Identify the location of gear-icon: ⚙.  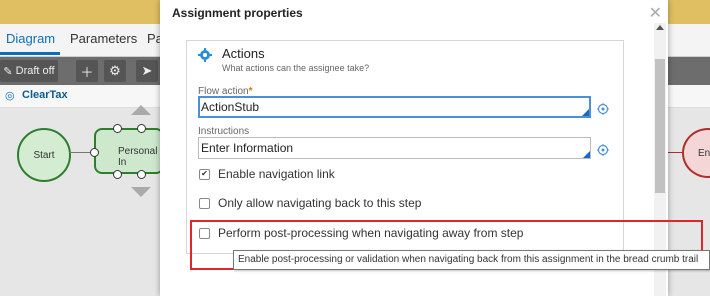
(115, 70).